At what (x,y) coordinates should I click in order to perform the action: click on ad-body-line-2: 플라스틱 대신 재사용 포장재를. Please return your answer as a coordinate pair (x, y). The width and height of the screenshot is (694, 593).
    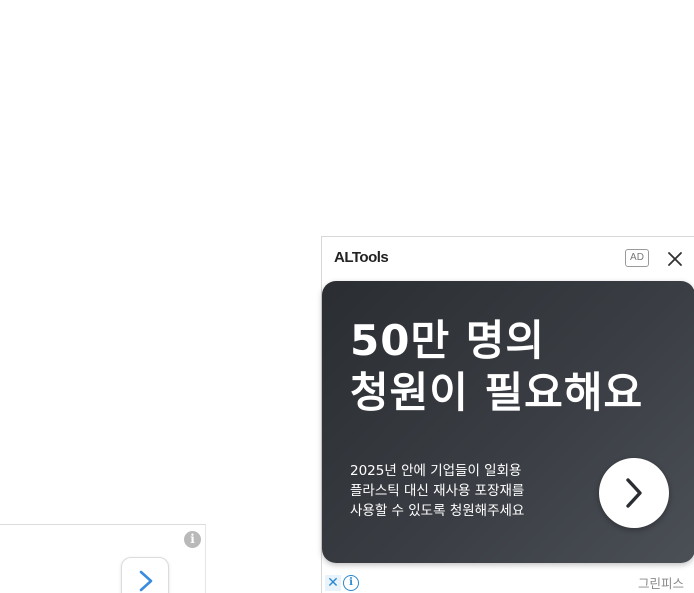
    Looking at the image, I should click on (437, 491).